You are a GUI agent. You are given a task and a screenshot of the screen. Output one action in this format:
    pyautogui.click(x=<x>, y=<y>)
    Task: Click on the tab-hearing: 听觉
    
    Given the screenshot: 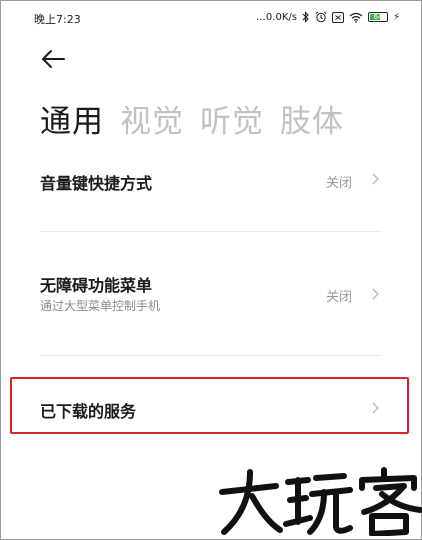 What is the action you would take?
    pyautogui.click(x=232, y=118)
    